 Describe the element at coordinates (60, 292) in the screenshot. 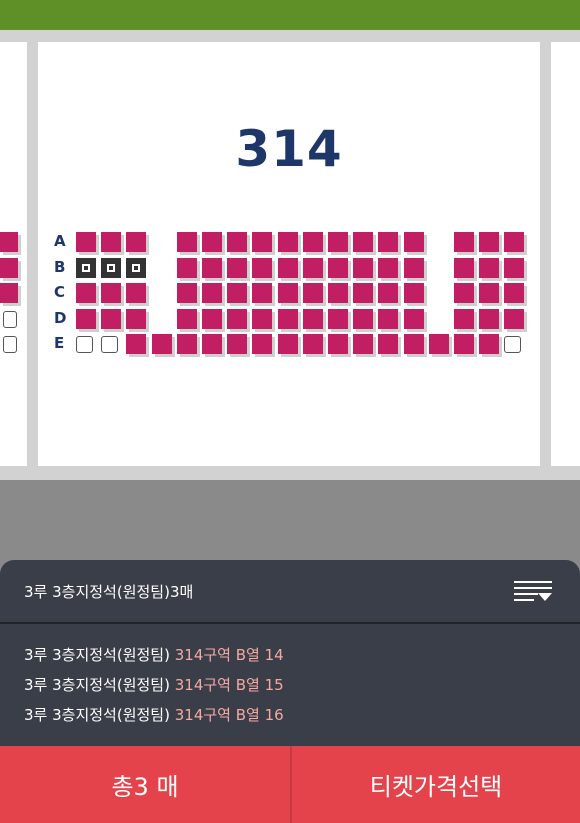

I see `row-label-c: C` at that location.